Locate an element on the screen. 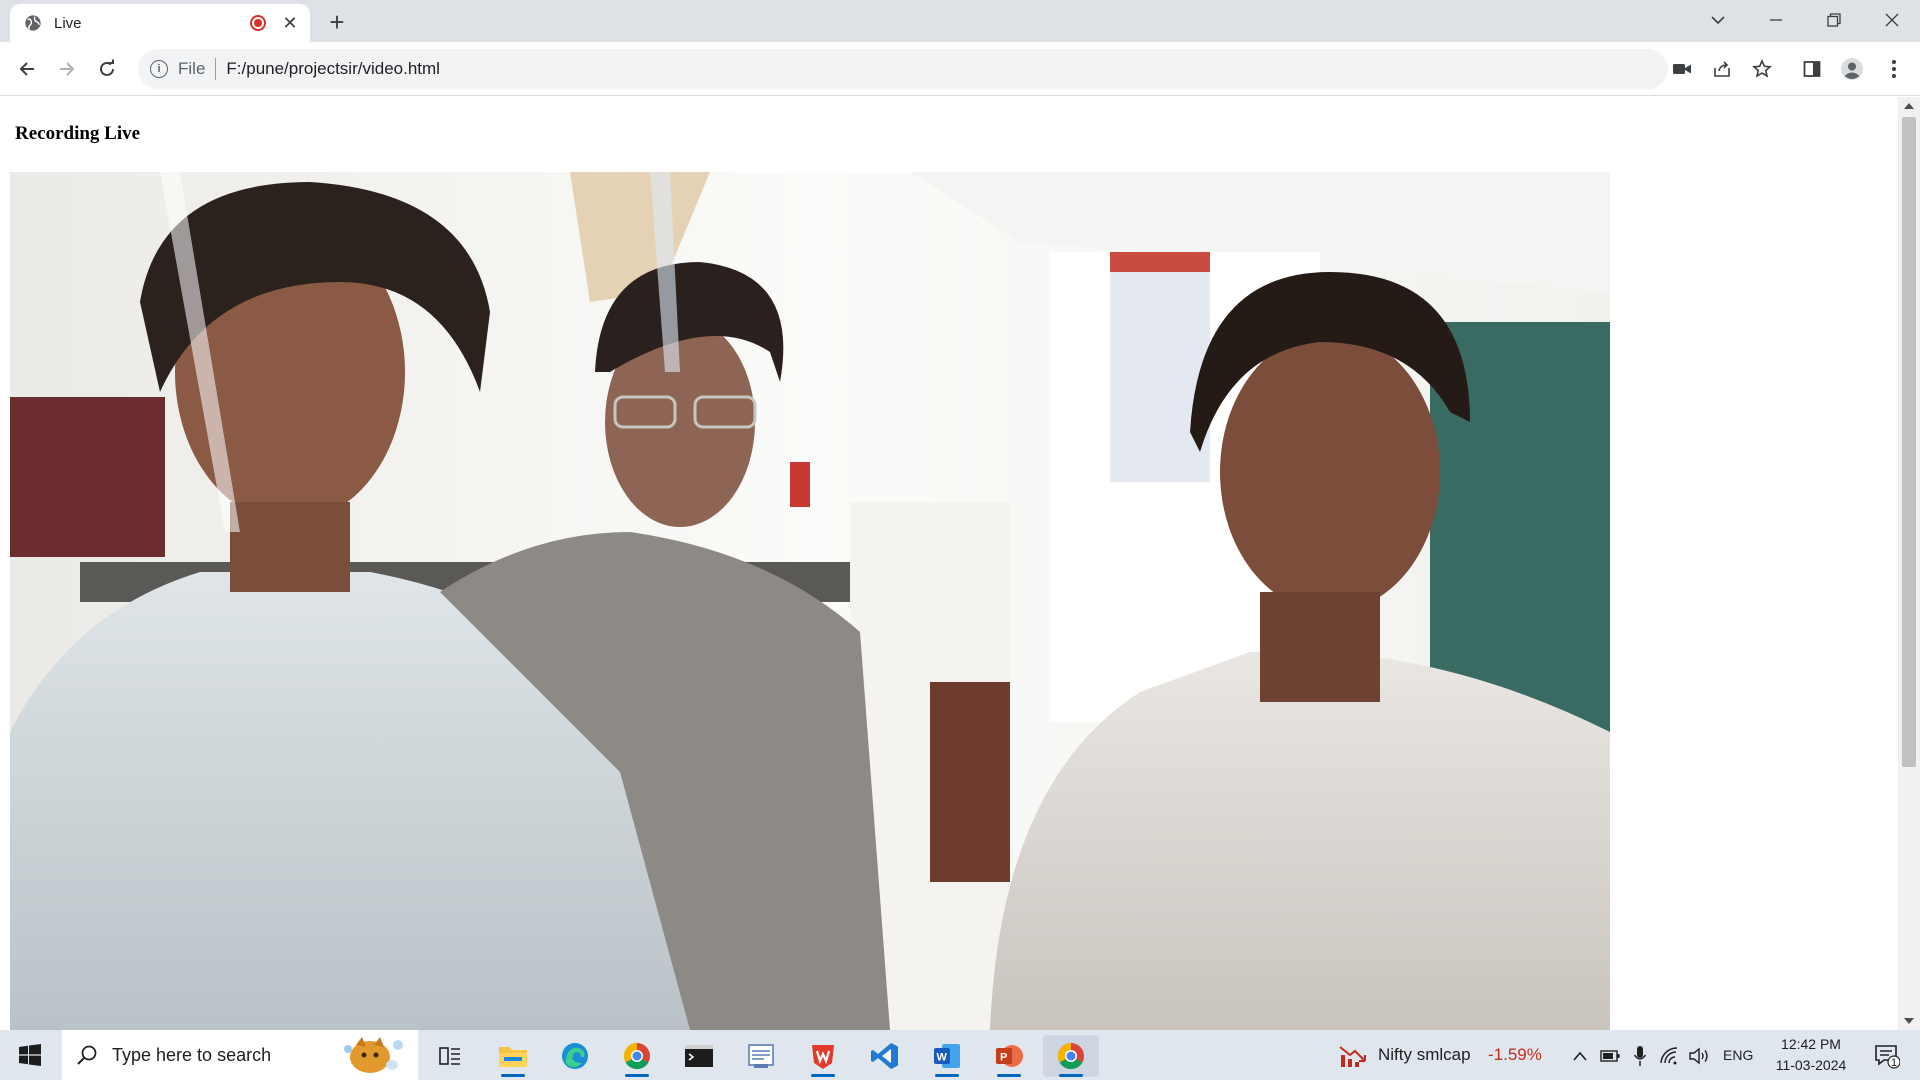 The width and height of the screenshot is (1920, 1080). bookmark-button is located at coordinates (1762, 69).